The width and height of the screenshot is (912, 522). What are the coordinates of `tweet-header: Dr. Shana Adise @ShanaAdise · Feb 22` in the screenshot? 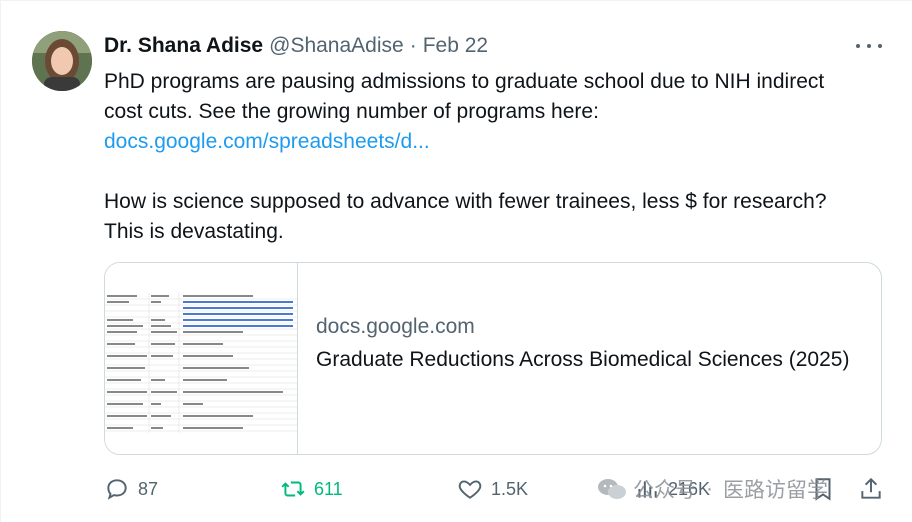 It's located at (296, 46).